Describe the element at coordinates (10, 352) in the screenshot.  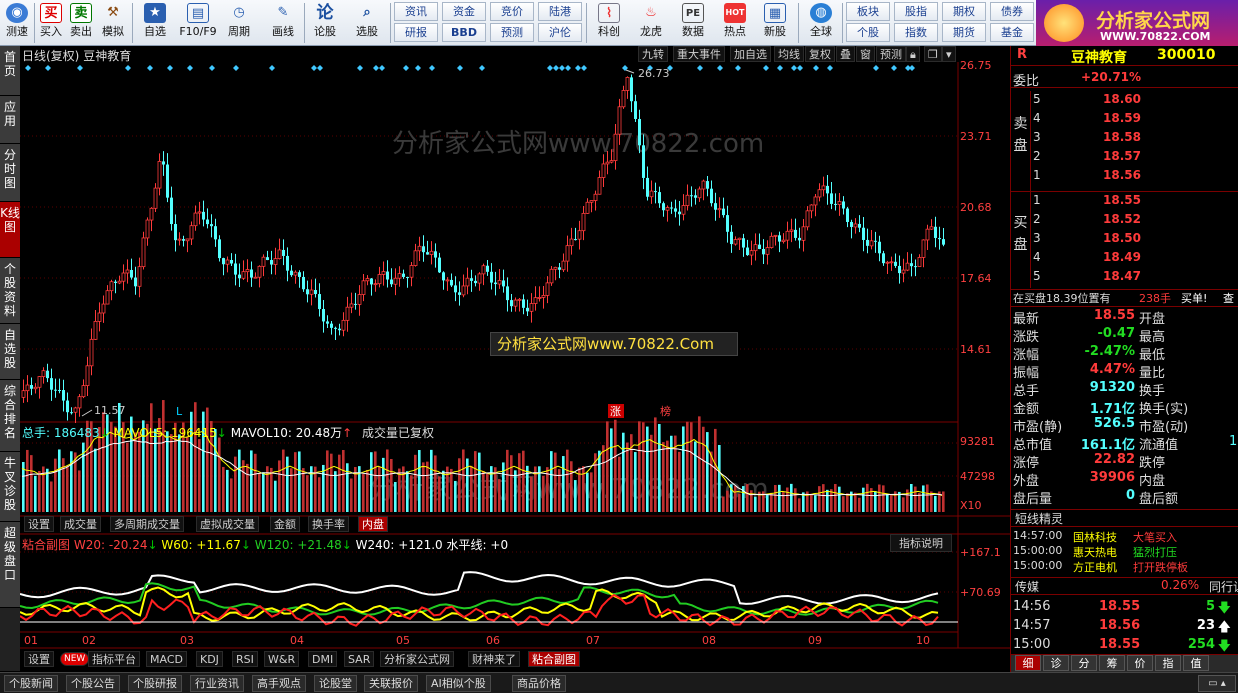
I see `side-tab-watchlist: 自选股` at that location.